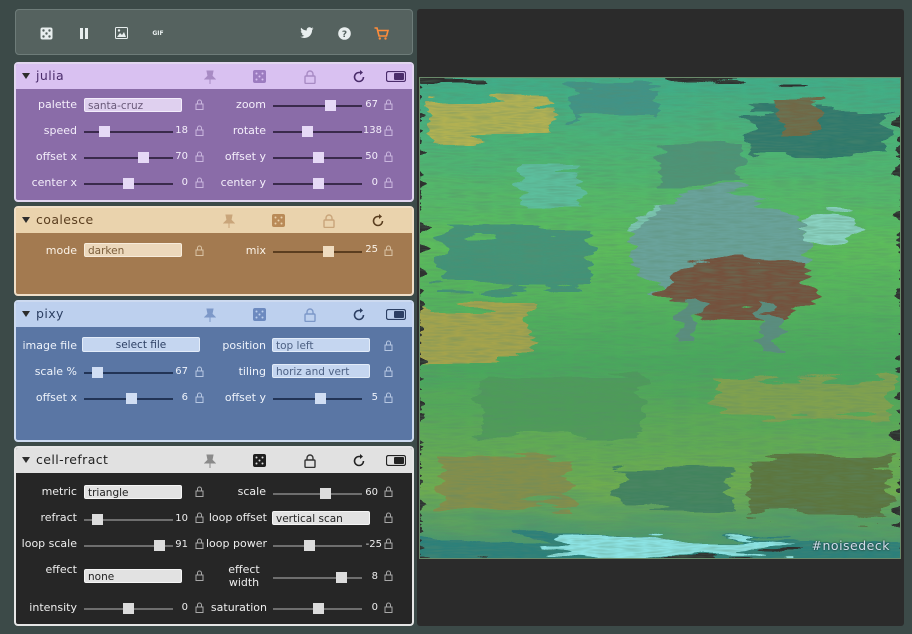 This screenshot has width=912, height=634. I want to click on effect-width-slider, so click(317, 577).